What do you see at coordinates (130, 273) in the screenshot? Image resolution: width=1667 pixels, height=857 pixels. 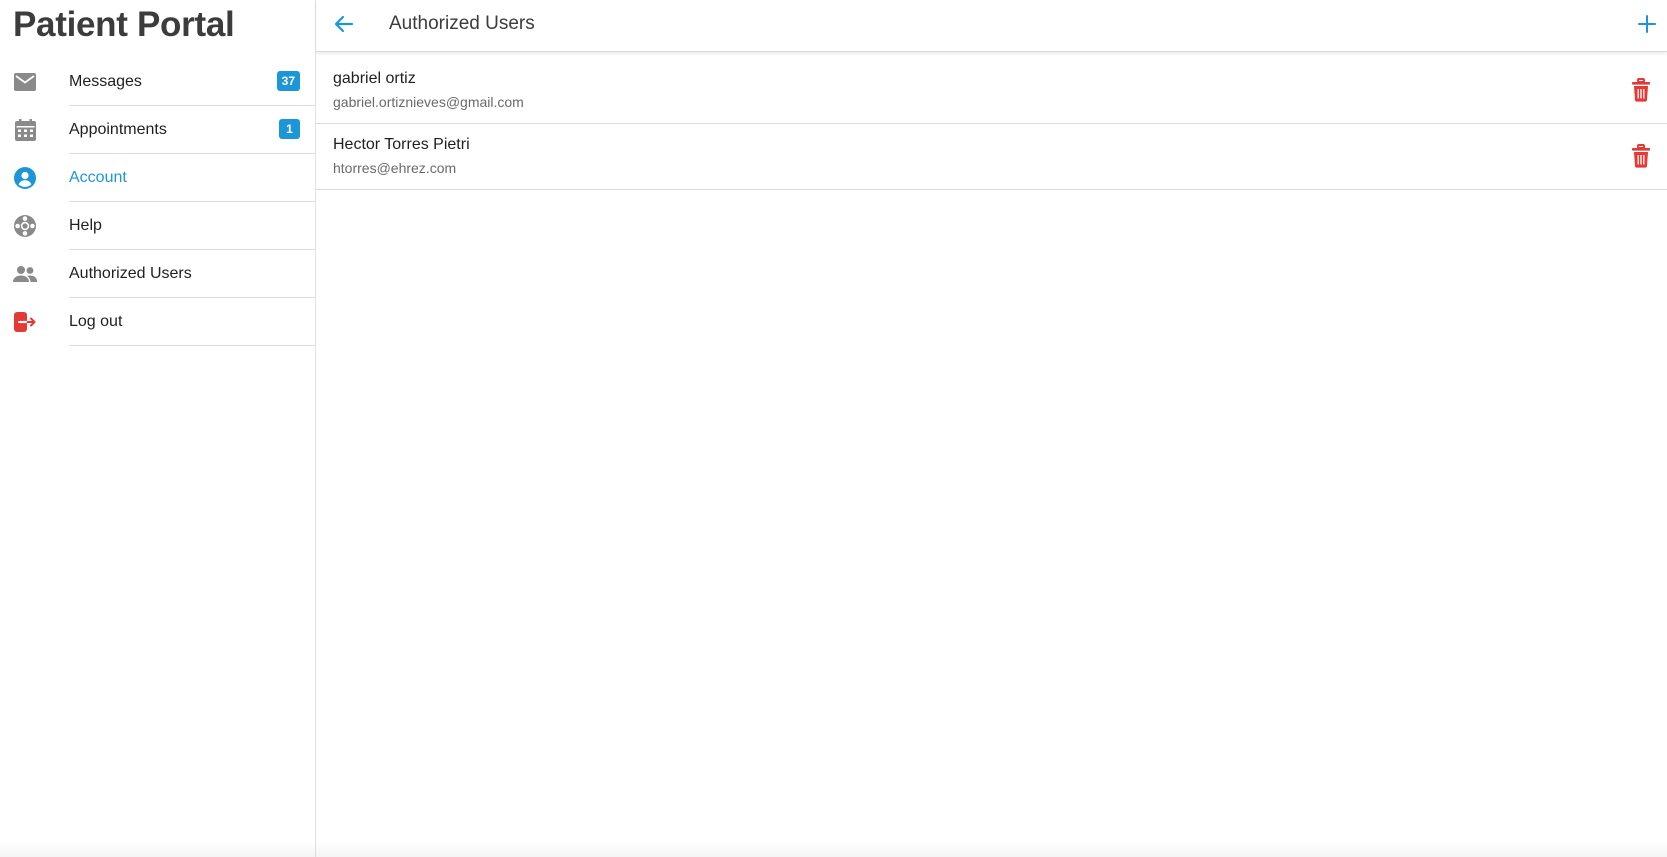 I see `sidebar-item-label: Authorized Users` at bounding box center [130, 273].